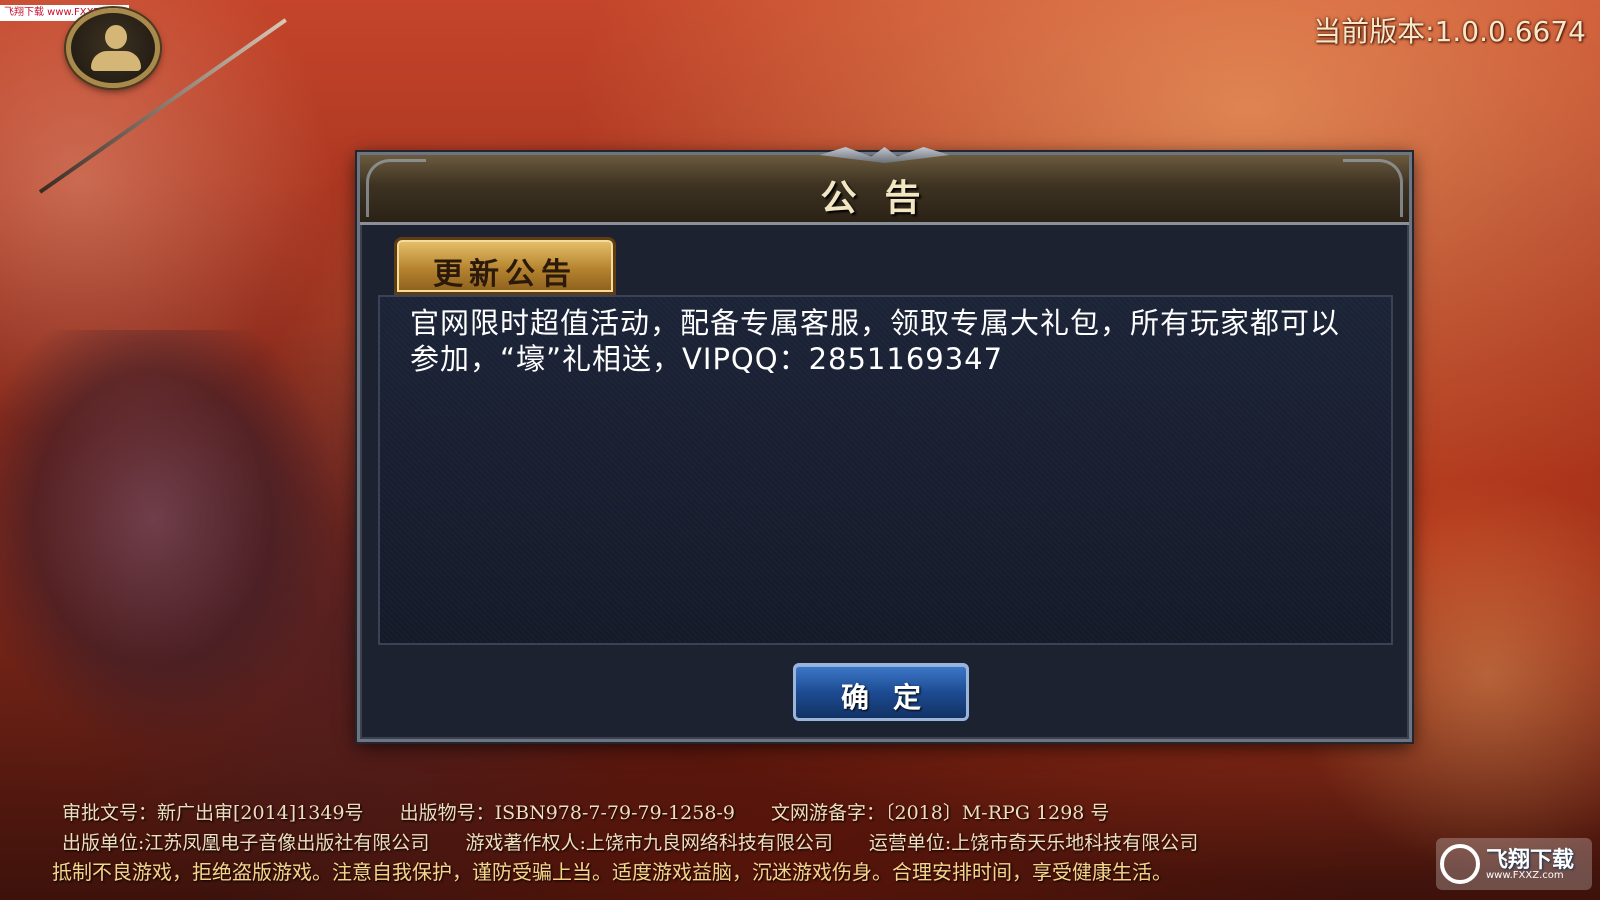 This screenshot has height=900, width=1600. What do you see at coordinates (940, 813) in the screenshot?
I see `record-number: 文网游备字：〔2018〕M-RPG 1298 号` at bounding box center [940, 813].